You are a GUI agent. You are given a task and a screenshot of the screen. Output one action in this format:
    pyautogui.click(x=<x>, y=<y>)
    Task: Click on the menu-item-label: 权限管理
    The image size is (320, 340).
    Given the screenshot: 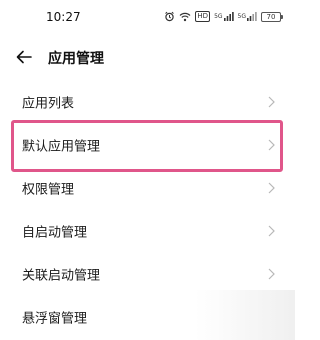 What is the action you would take?
    pyautogui.click(x=48, y=189)
    